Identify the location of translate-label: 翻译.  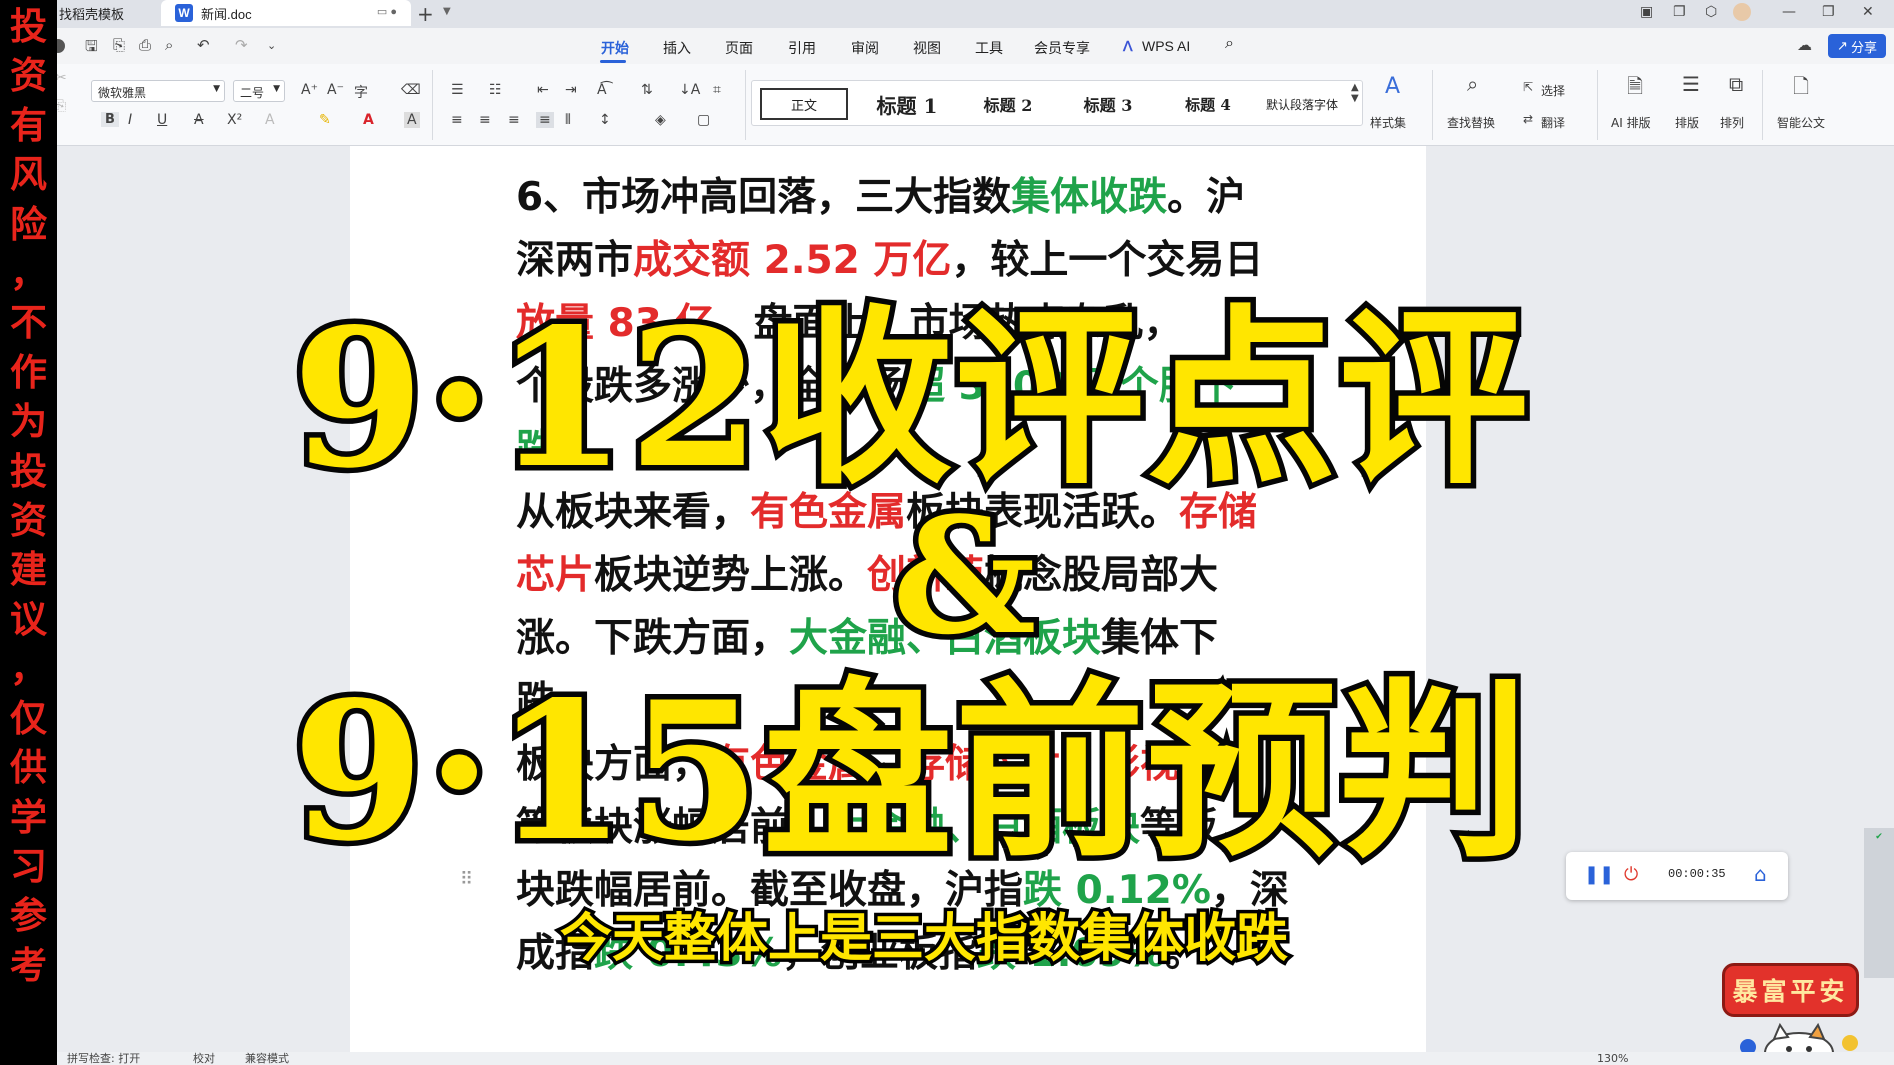
(1553, 122).